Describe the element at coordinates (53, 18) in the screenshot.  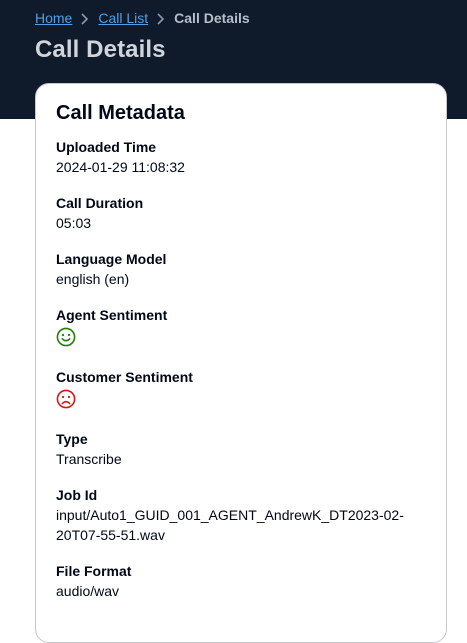
I see `breadcrumb-home-link: Home` at that location.